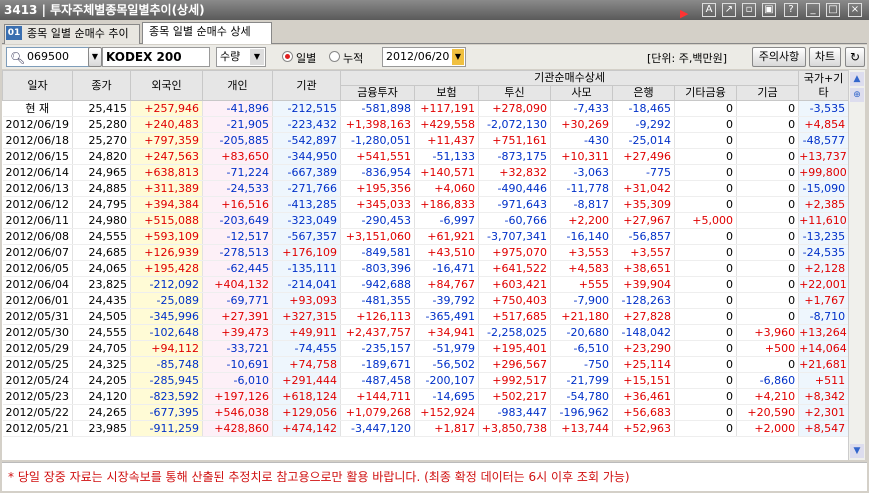  I want to click on date-cell: 2012/05/30, so click(37, 332).